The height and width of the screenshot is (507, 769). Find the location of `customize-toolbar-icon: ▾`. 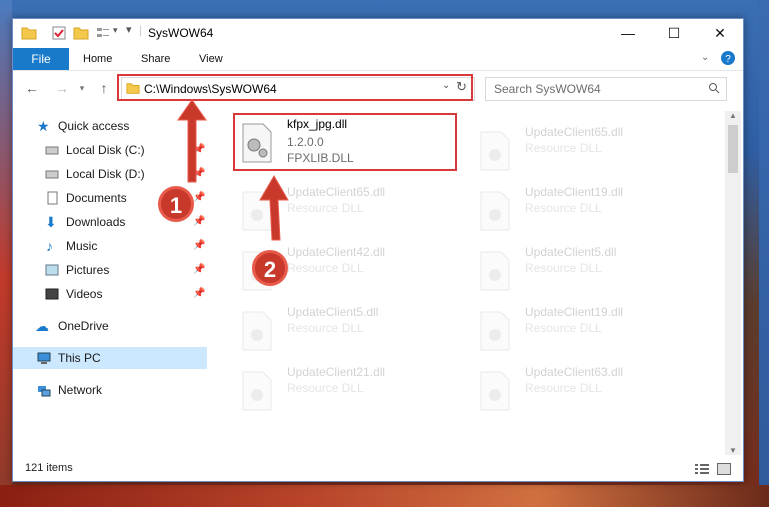

customize-toolbar-icon: ▾ is located at coordinates (129, 29).